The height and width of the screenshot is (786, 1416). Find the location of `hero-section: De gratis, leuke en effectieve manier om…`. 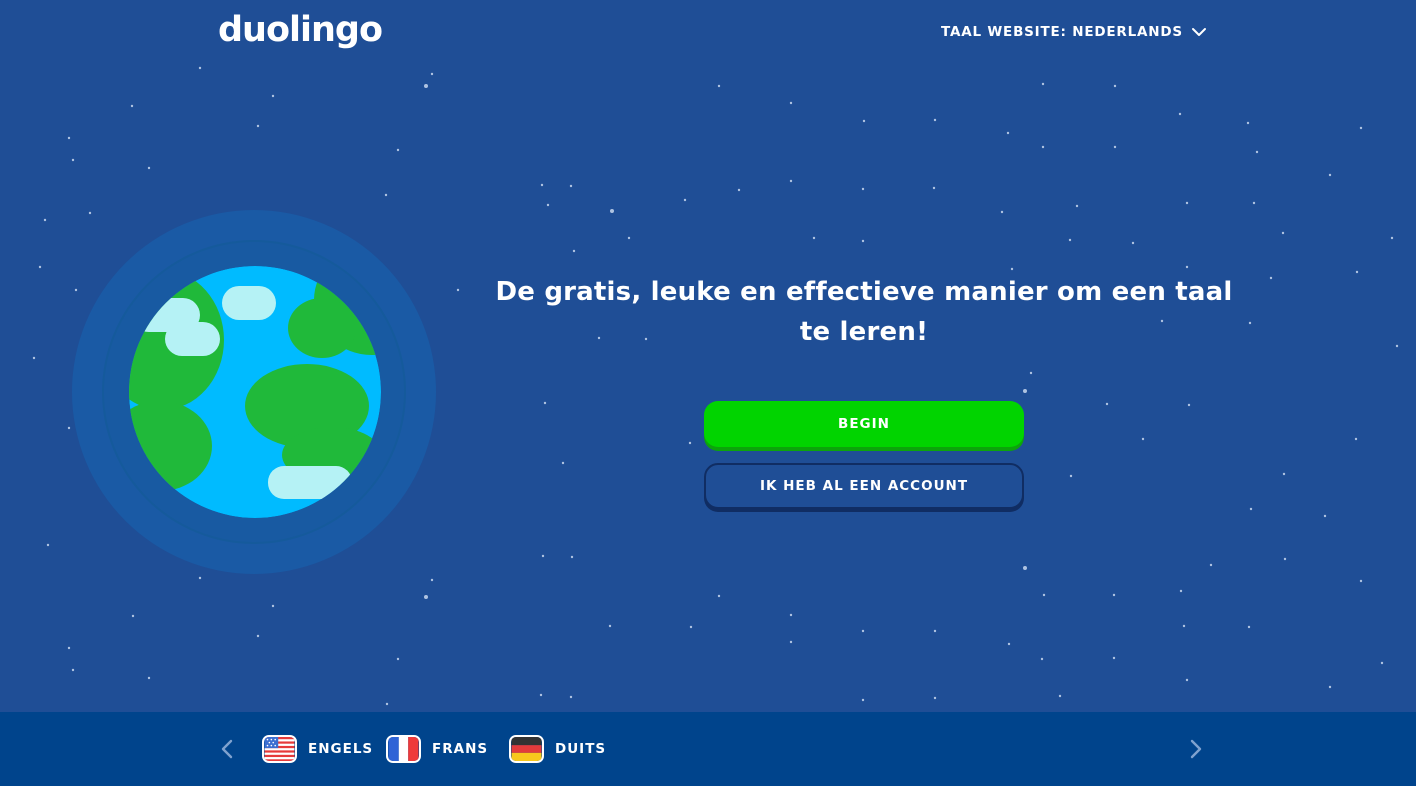

hero-section: De gratis, leuke en effectieve manier om… is located at coordinates (864, 312).